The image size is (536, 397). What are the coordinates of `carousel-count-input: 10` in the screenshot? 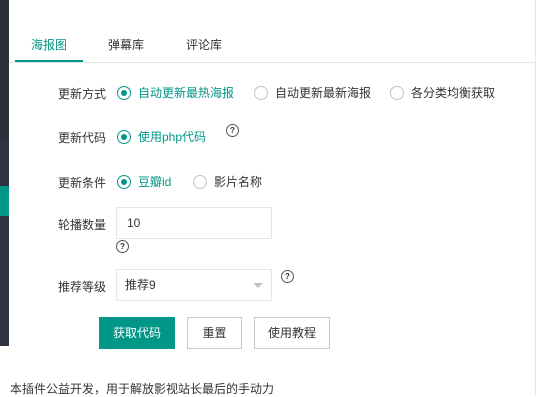 It's located at (194, 223).